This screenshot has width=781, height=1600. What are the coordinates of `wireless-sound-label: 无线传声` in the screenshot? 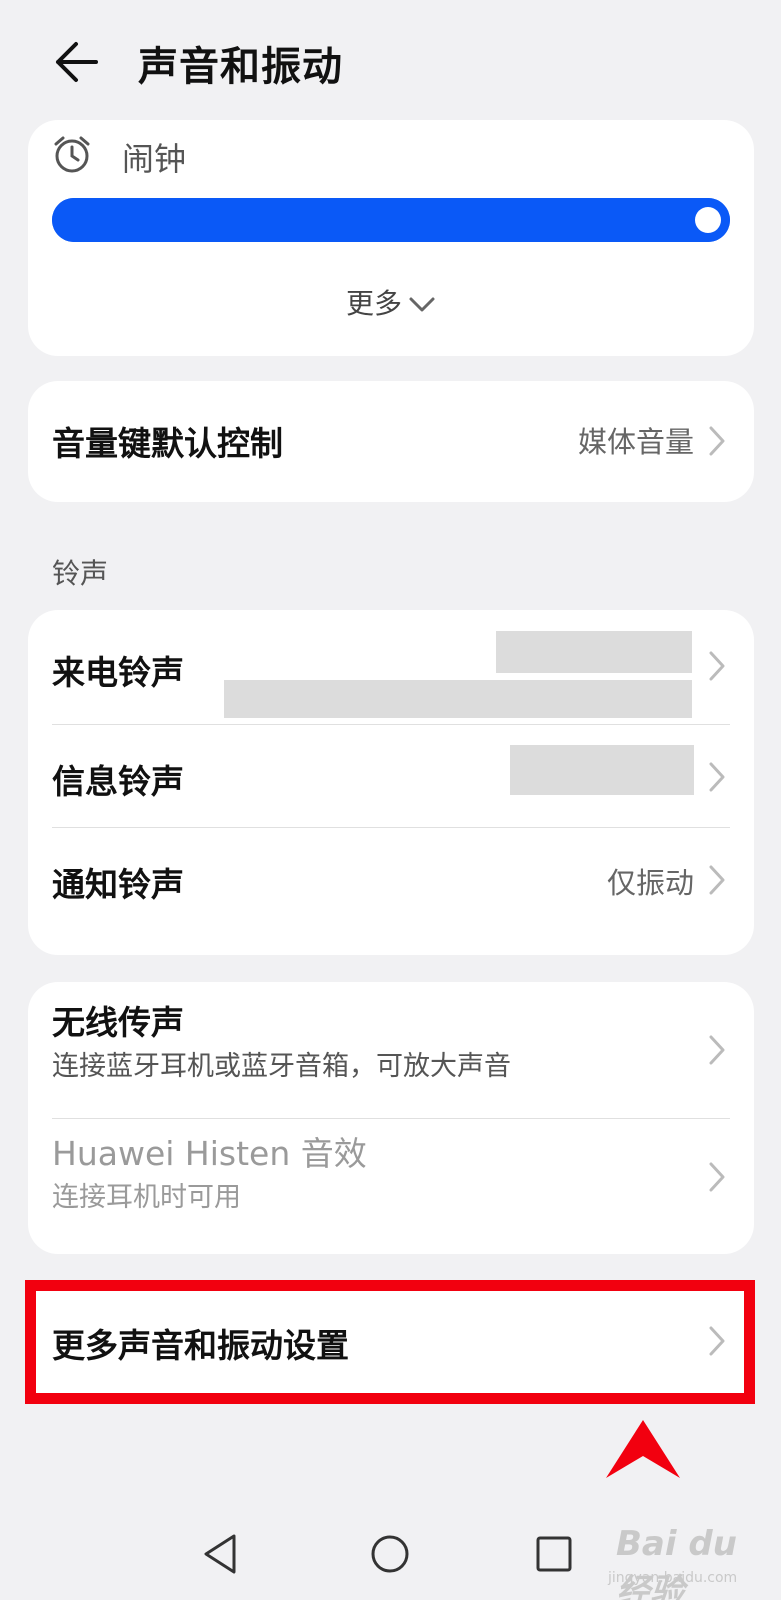 It's located at (118, 1022).